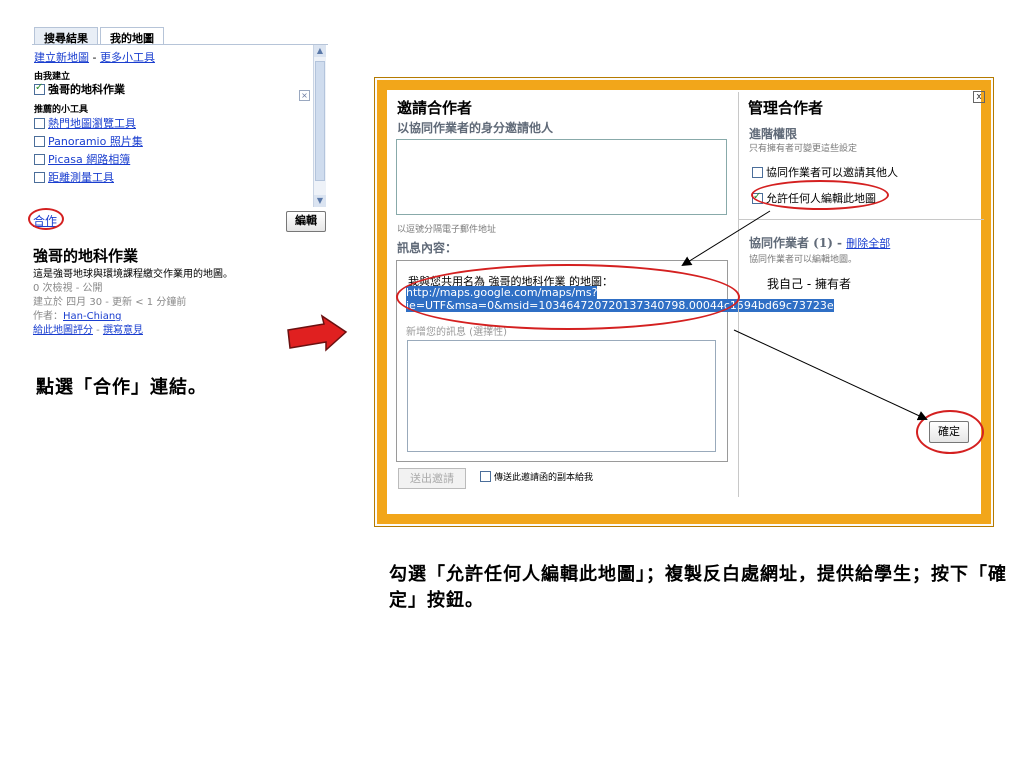  Describe the element at coordinates (435, 108) in the screenshot. I see `invite-title: 邀請合作者` at that location.